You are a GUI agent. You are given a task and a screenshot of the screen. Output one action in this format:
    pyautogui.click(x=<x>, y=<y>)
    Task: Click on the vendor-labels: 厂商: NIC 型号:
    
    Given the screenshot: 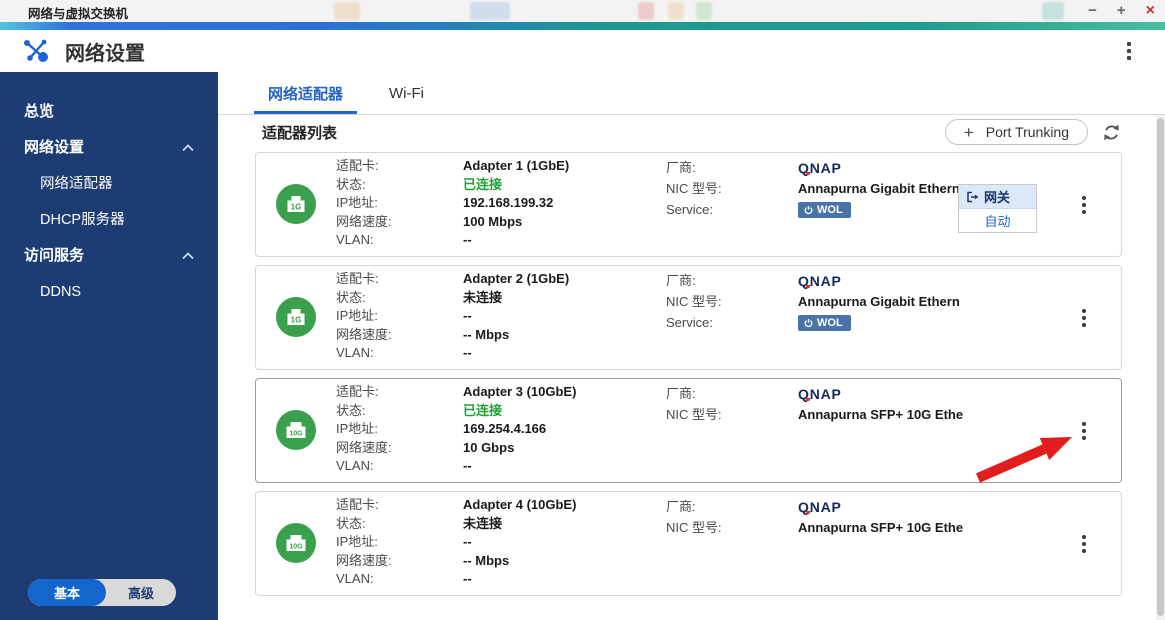 What is the action you would take?
    pyautogui.click(x=694, y=517)
    